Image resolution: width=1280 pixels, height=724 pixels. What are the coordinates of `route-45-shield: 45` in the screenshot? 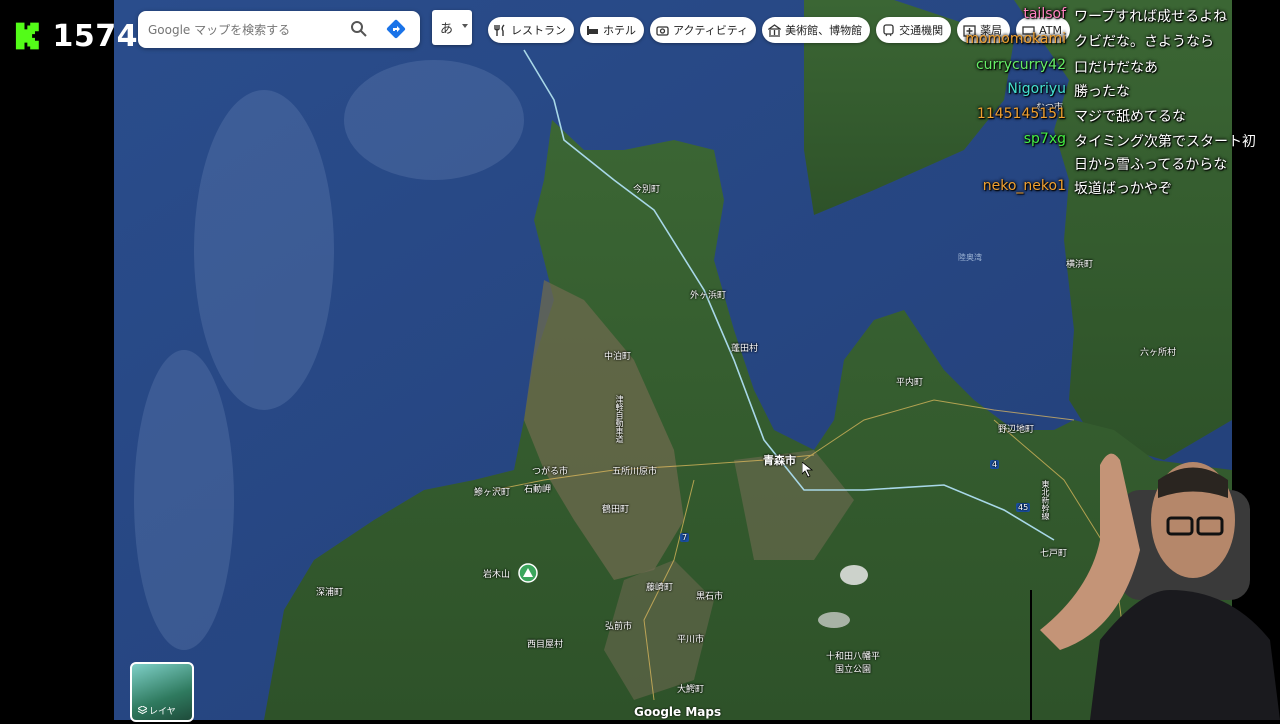 It's located at (1023, 507).